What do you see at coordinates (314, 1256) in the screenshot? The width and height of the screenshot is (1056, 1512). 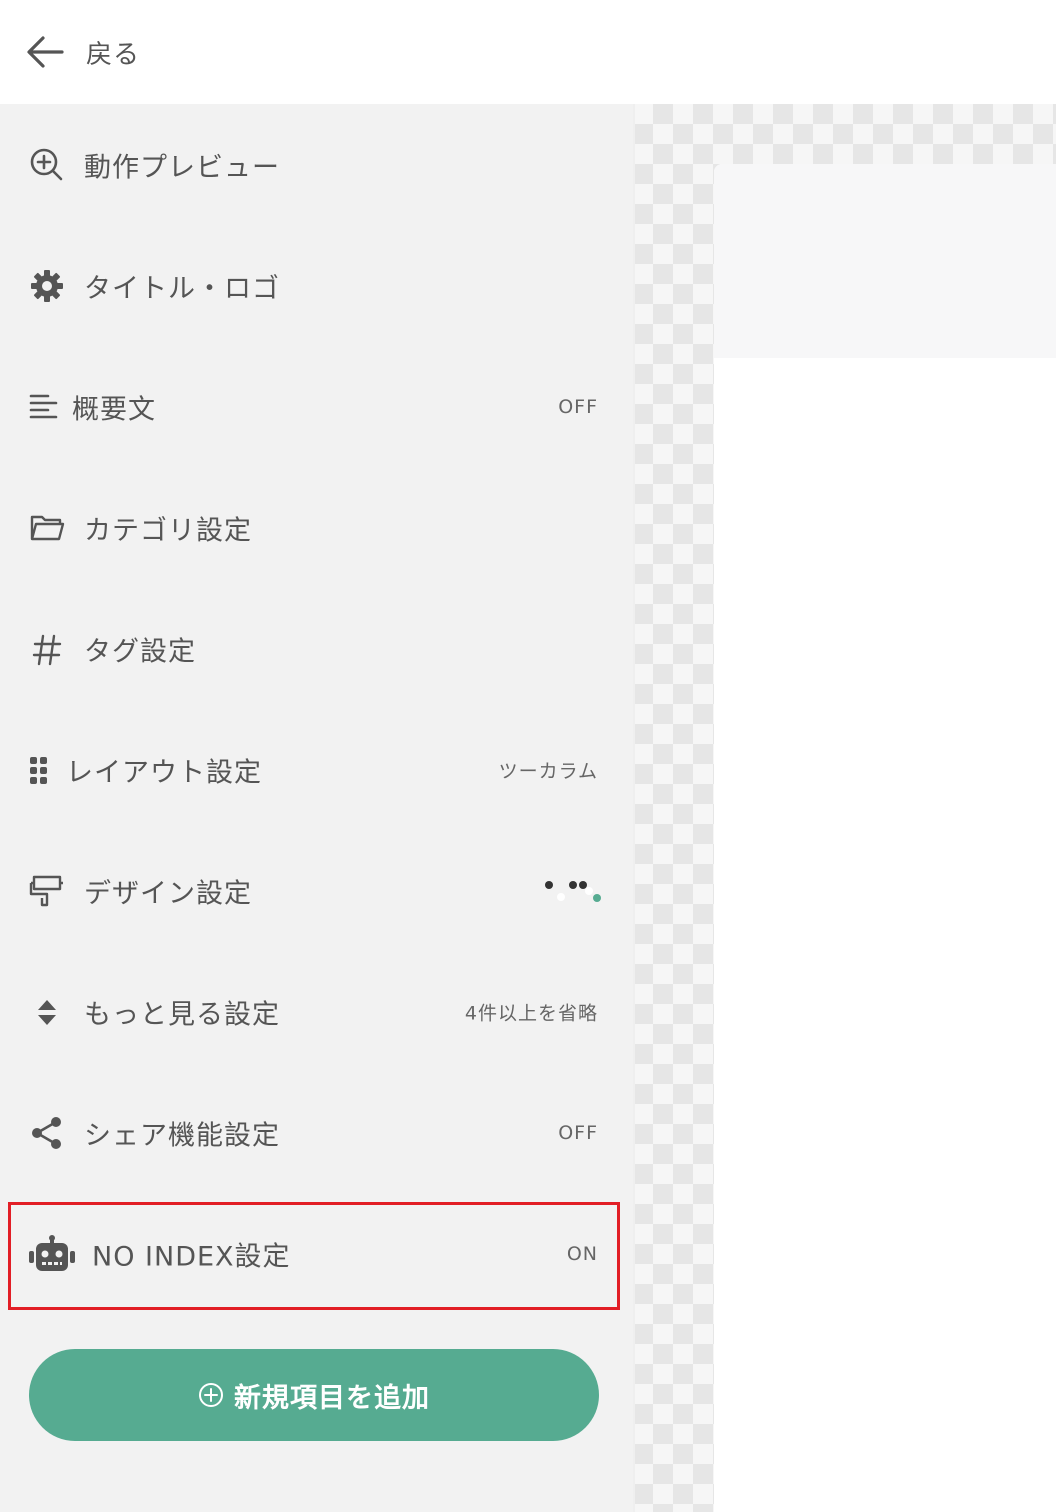 I see `selection-highlight` at bounding box center [314, 1256].